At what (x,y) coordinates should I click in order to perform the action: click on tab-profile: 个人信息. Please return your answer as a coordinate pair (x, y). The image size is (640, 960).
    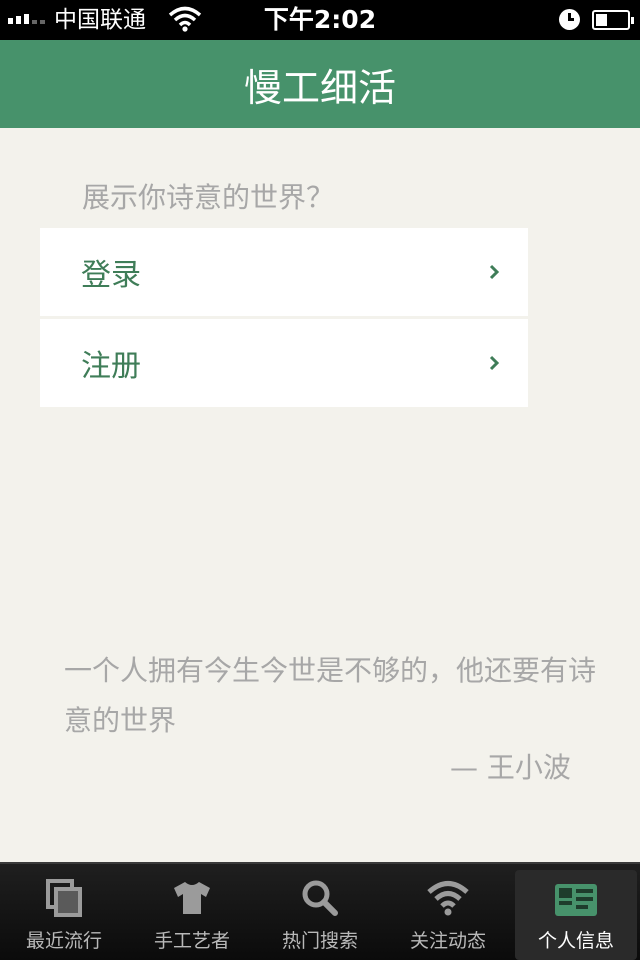
    Looking at the image, I should click on (576, 915).